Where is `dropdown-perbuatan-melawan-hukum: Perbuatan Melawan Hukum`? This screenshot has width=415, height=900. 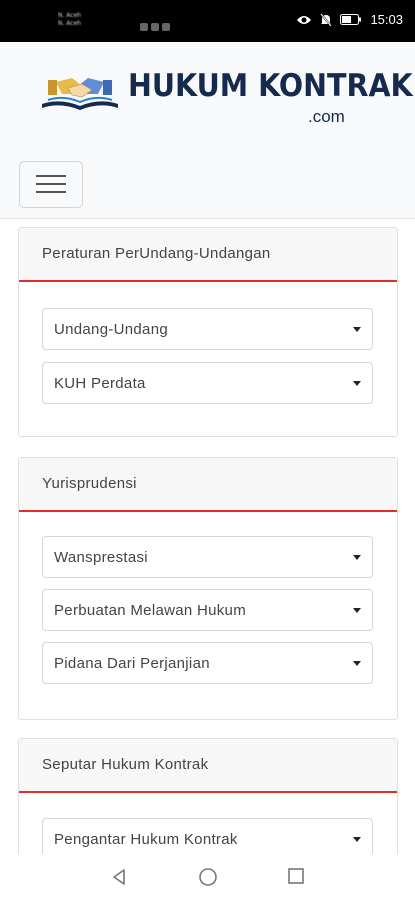 dropdown-perbuatan-melawan-hukum: Perbuatan Melawan Hukum is located at coordinates (207, 610).